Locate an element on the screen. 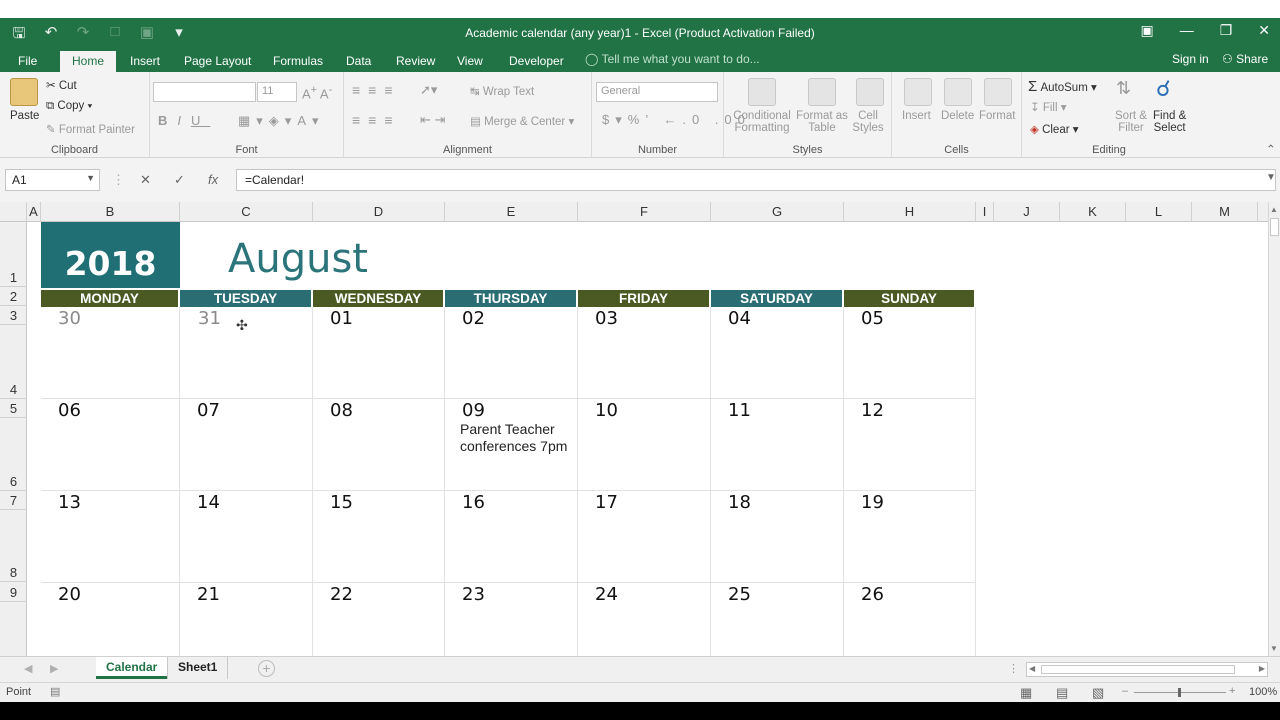 Image resolution: width=1280 pixels, height=720 pixels. name-box-dropdown-icon: ▼ is located at coordinates (90, 178).